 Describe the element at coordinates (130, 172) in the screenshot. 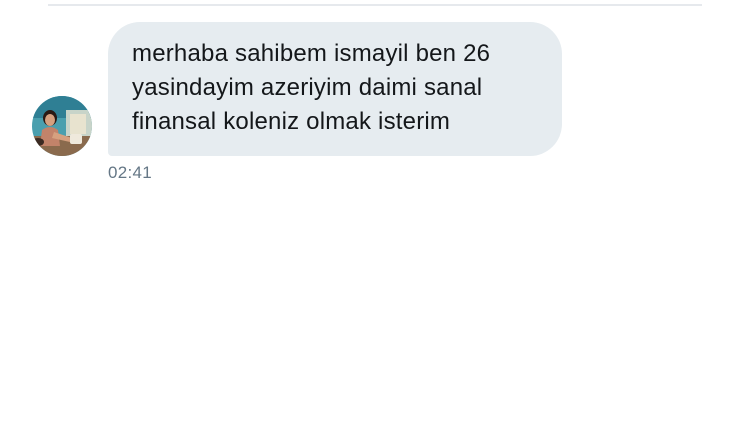

I see `message-timestamp: 02:41` at that location.